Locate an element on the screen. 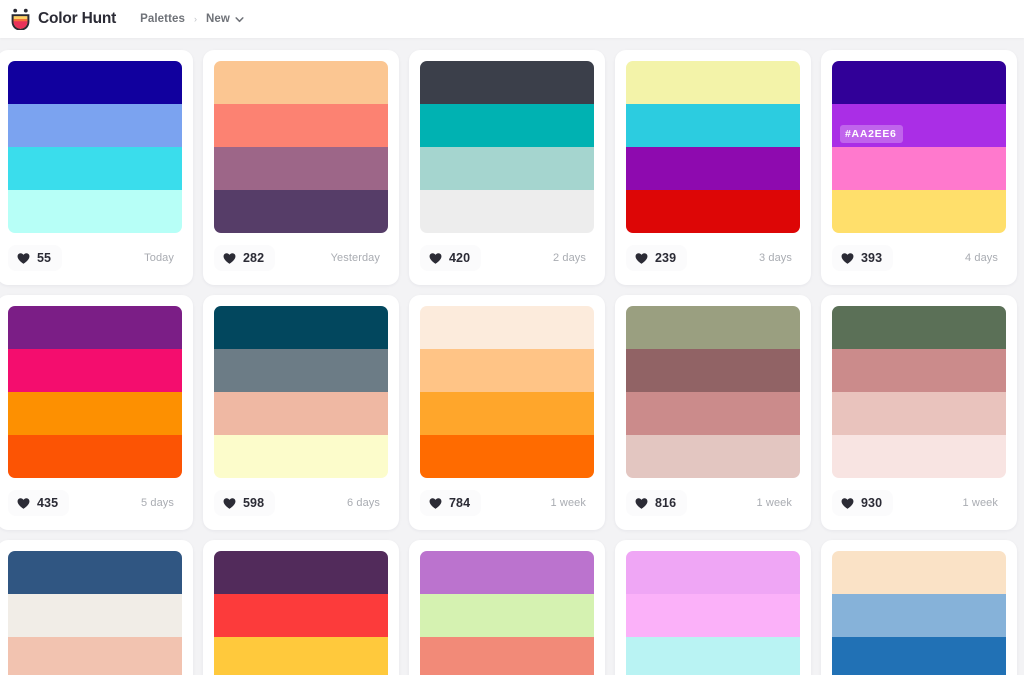 The height and width of the screenshot is (675, 1024). palette-card-footer: 816 1 week is located at coordinates (713, 503).